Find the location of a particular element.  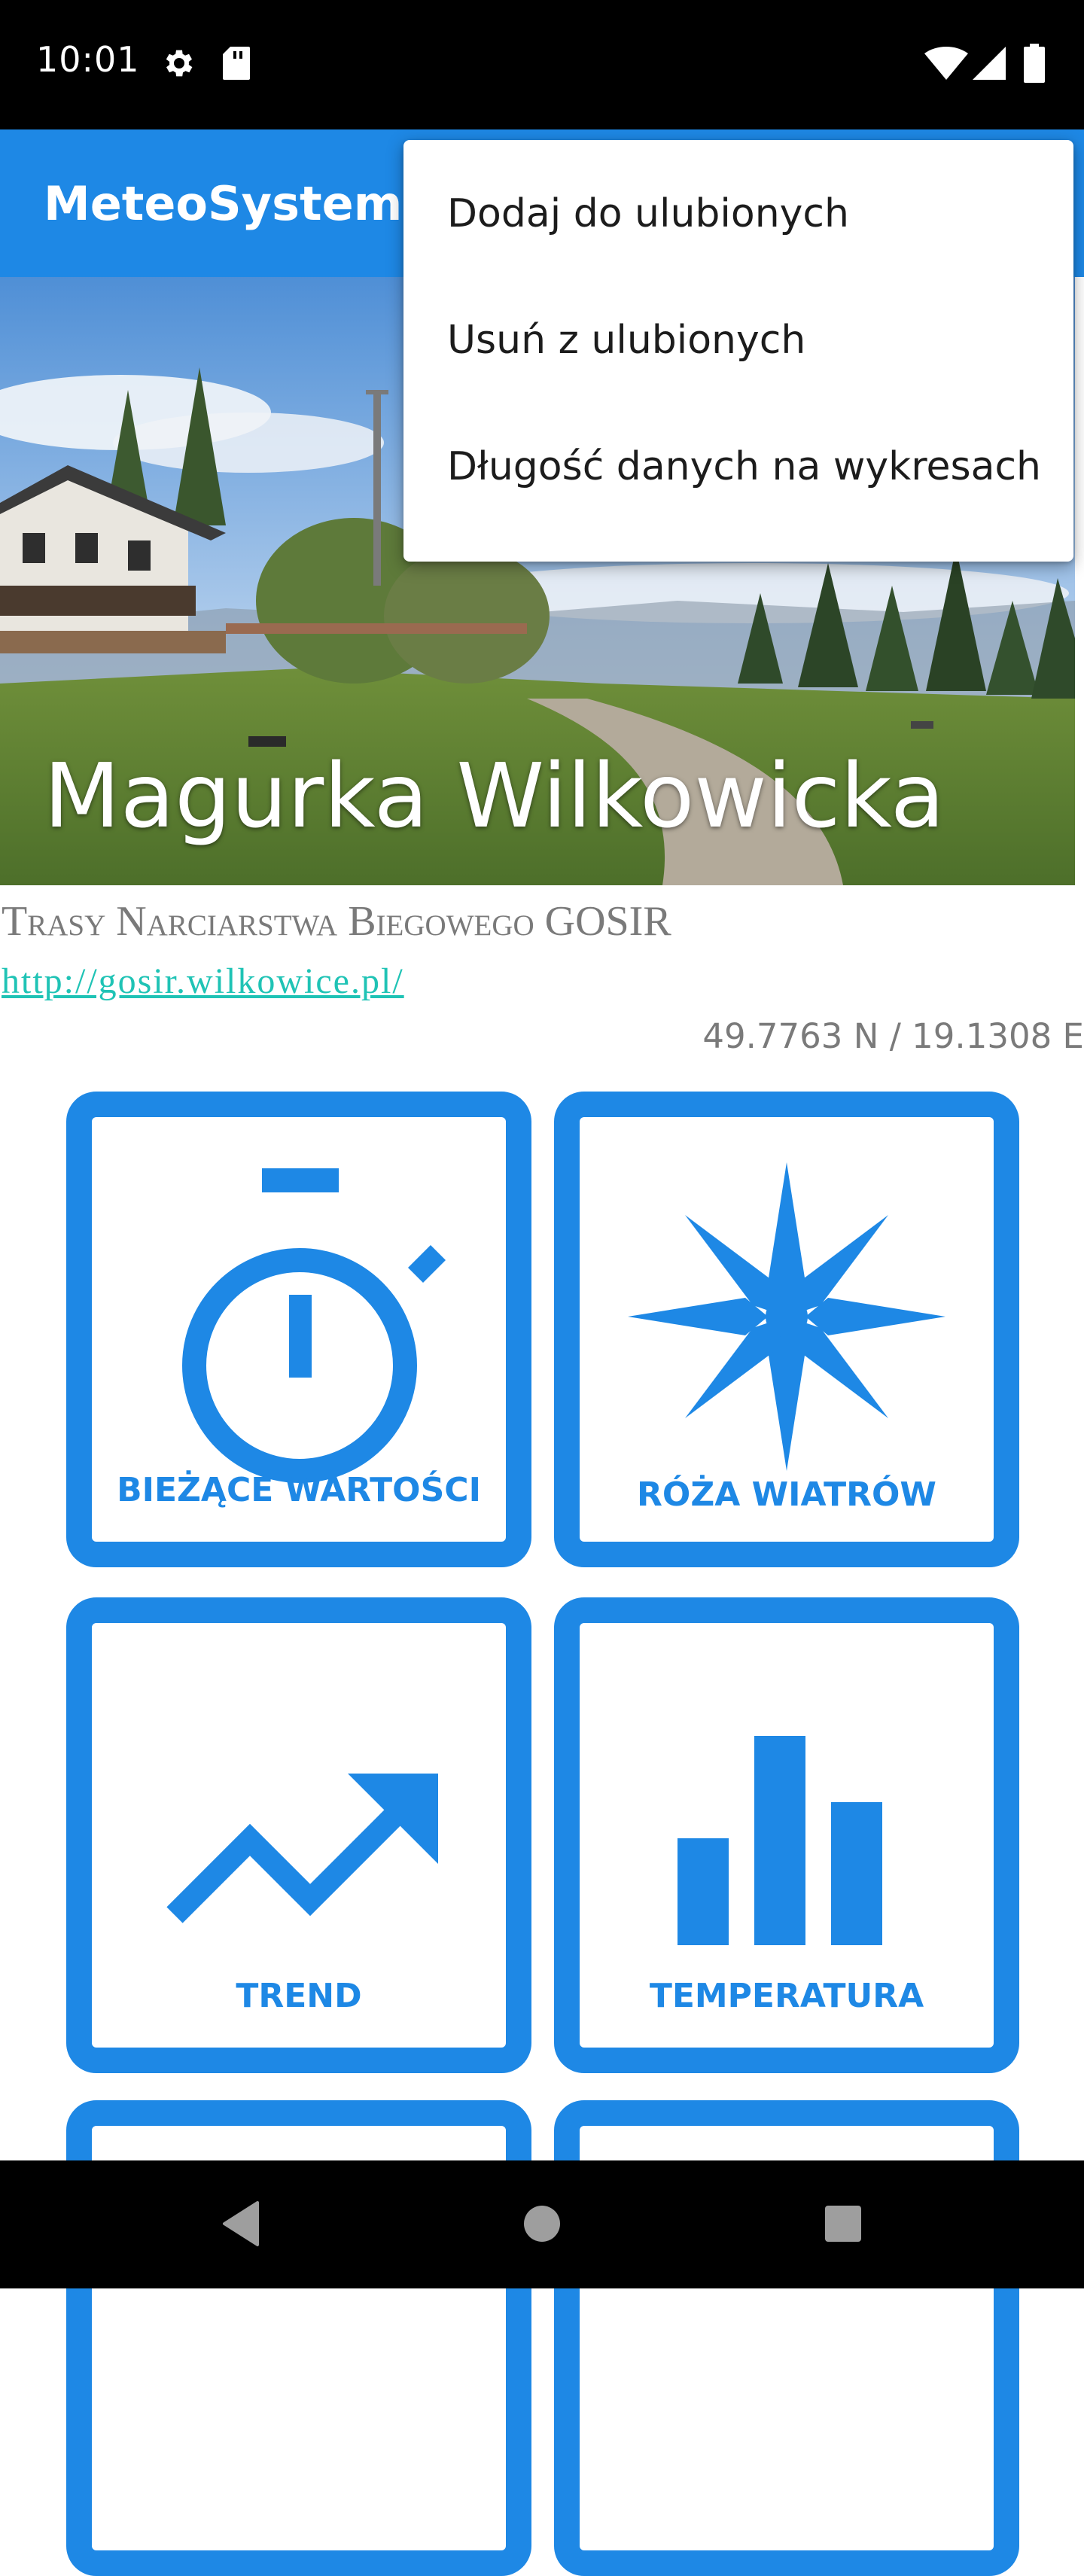

tile-temperature: TEMPERATURA is located at coordinates (786, 1835).